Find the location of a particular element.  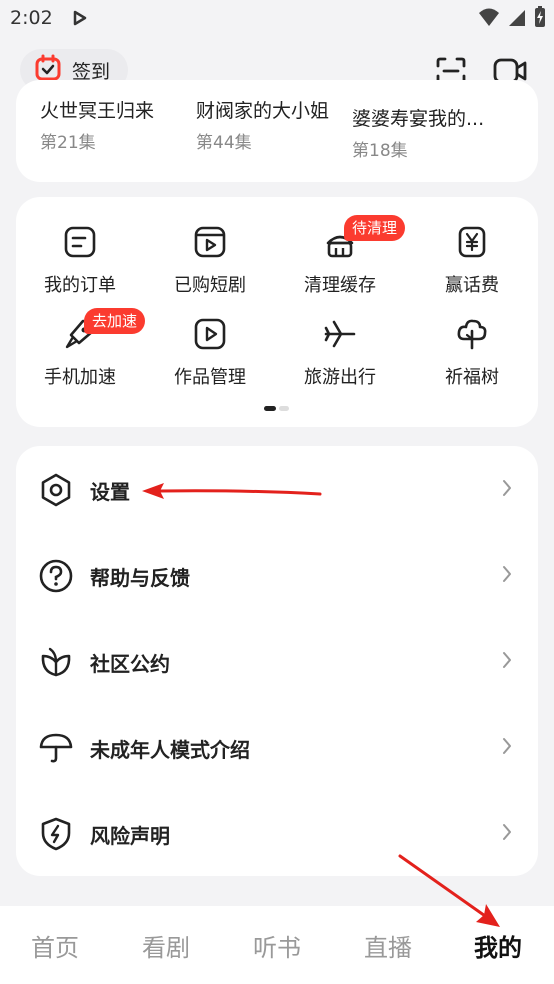

umbrella-icon is located at coordinates (56, 748).